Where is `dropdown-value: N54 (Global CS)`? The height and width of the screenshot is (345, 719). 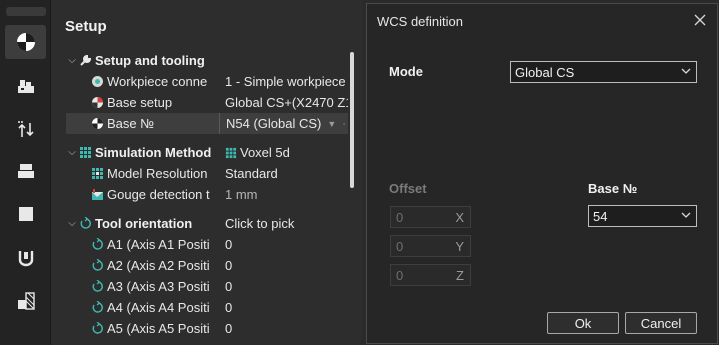
dropdown-value: N54 (Global CS) is located at coordinates (274, 123).